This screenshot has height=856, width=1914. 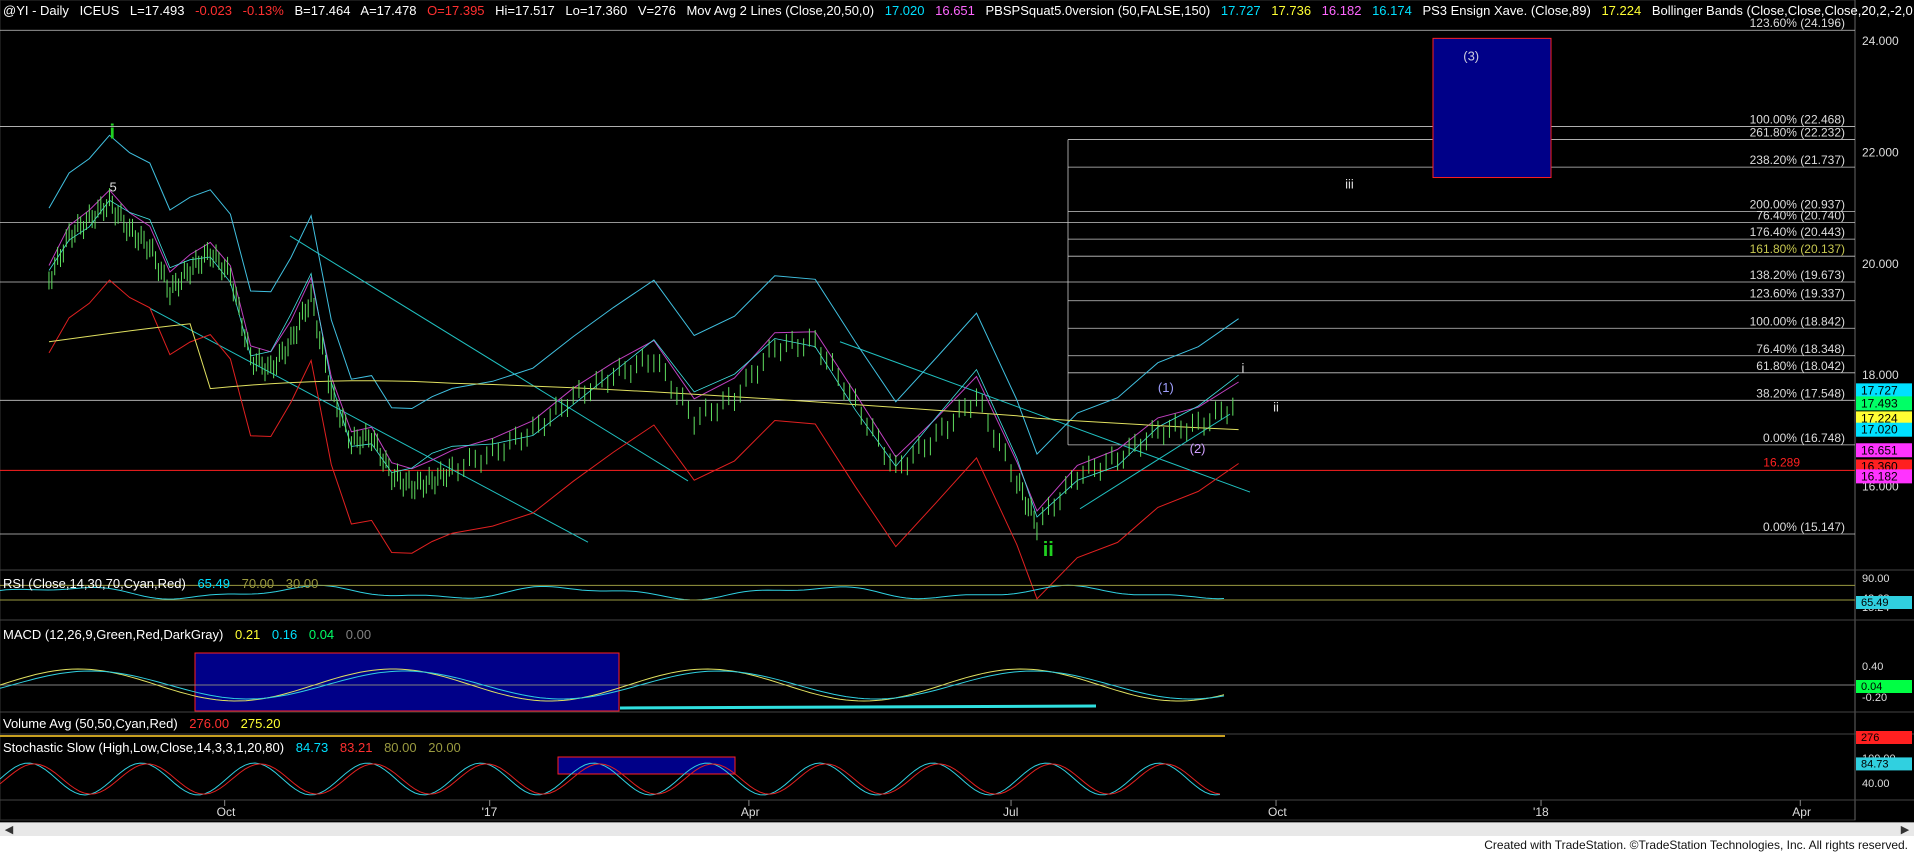 What do you see at coordinates (1797, 294) in the screenshot?
I see `fib-label-9: 123.60% (19.337)` at bounding box center [1797, 294].